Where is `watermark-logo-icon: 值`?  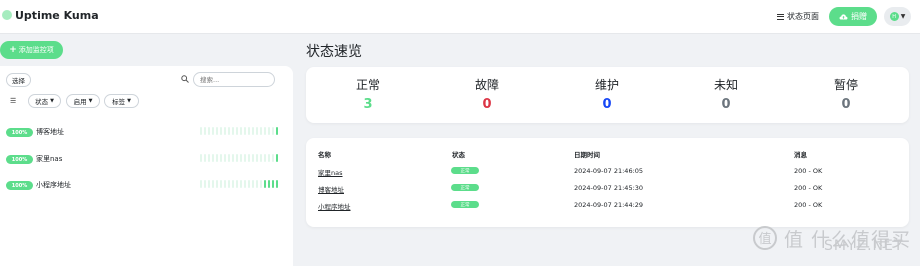
watermark-logo-icon: 值 is located at coordinates (765, 238).